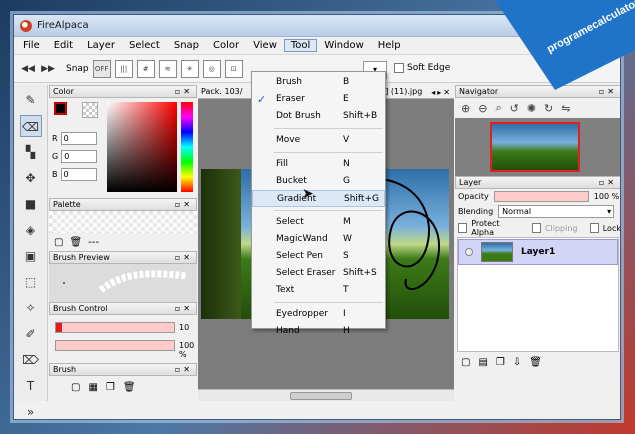  I want to click on rotate-right-icon: ↻, so click(548, 108).